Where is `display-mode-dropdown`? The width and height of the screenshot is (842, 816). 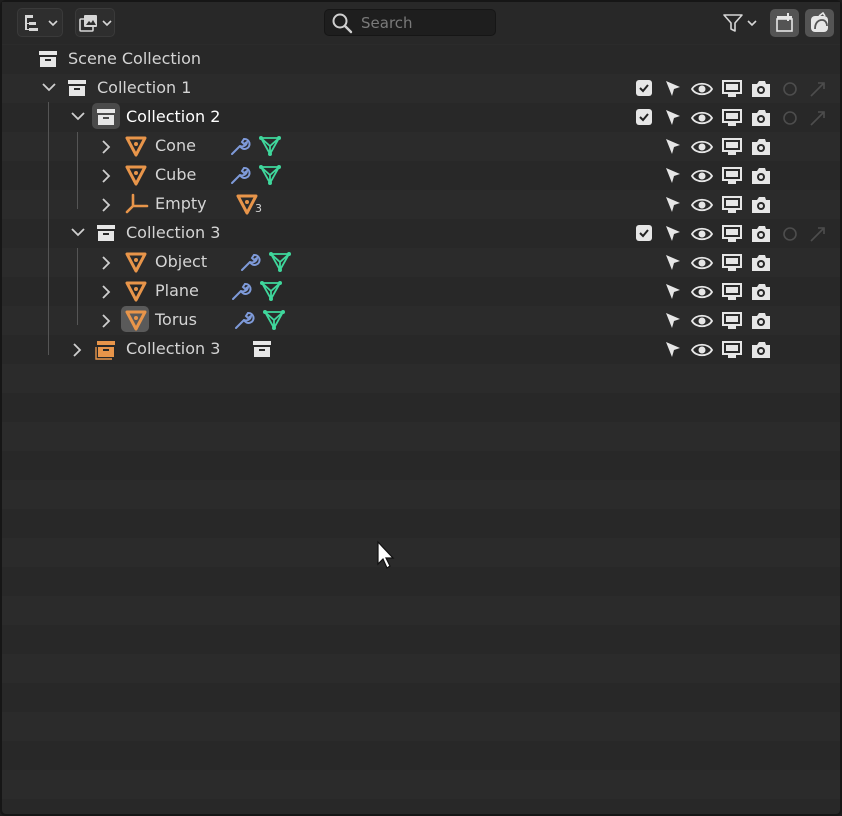 display-mode-dropdown is located at coordinates (40, 22).